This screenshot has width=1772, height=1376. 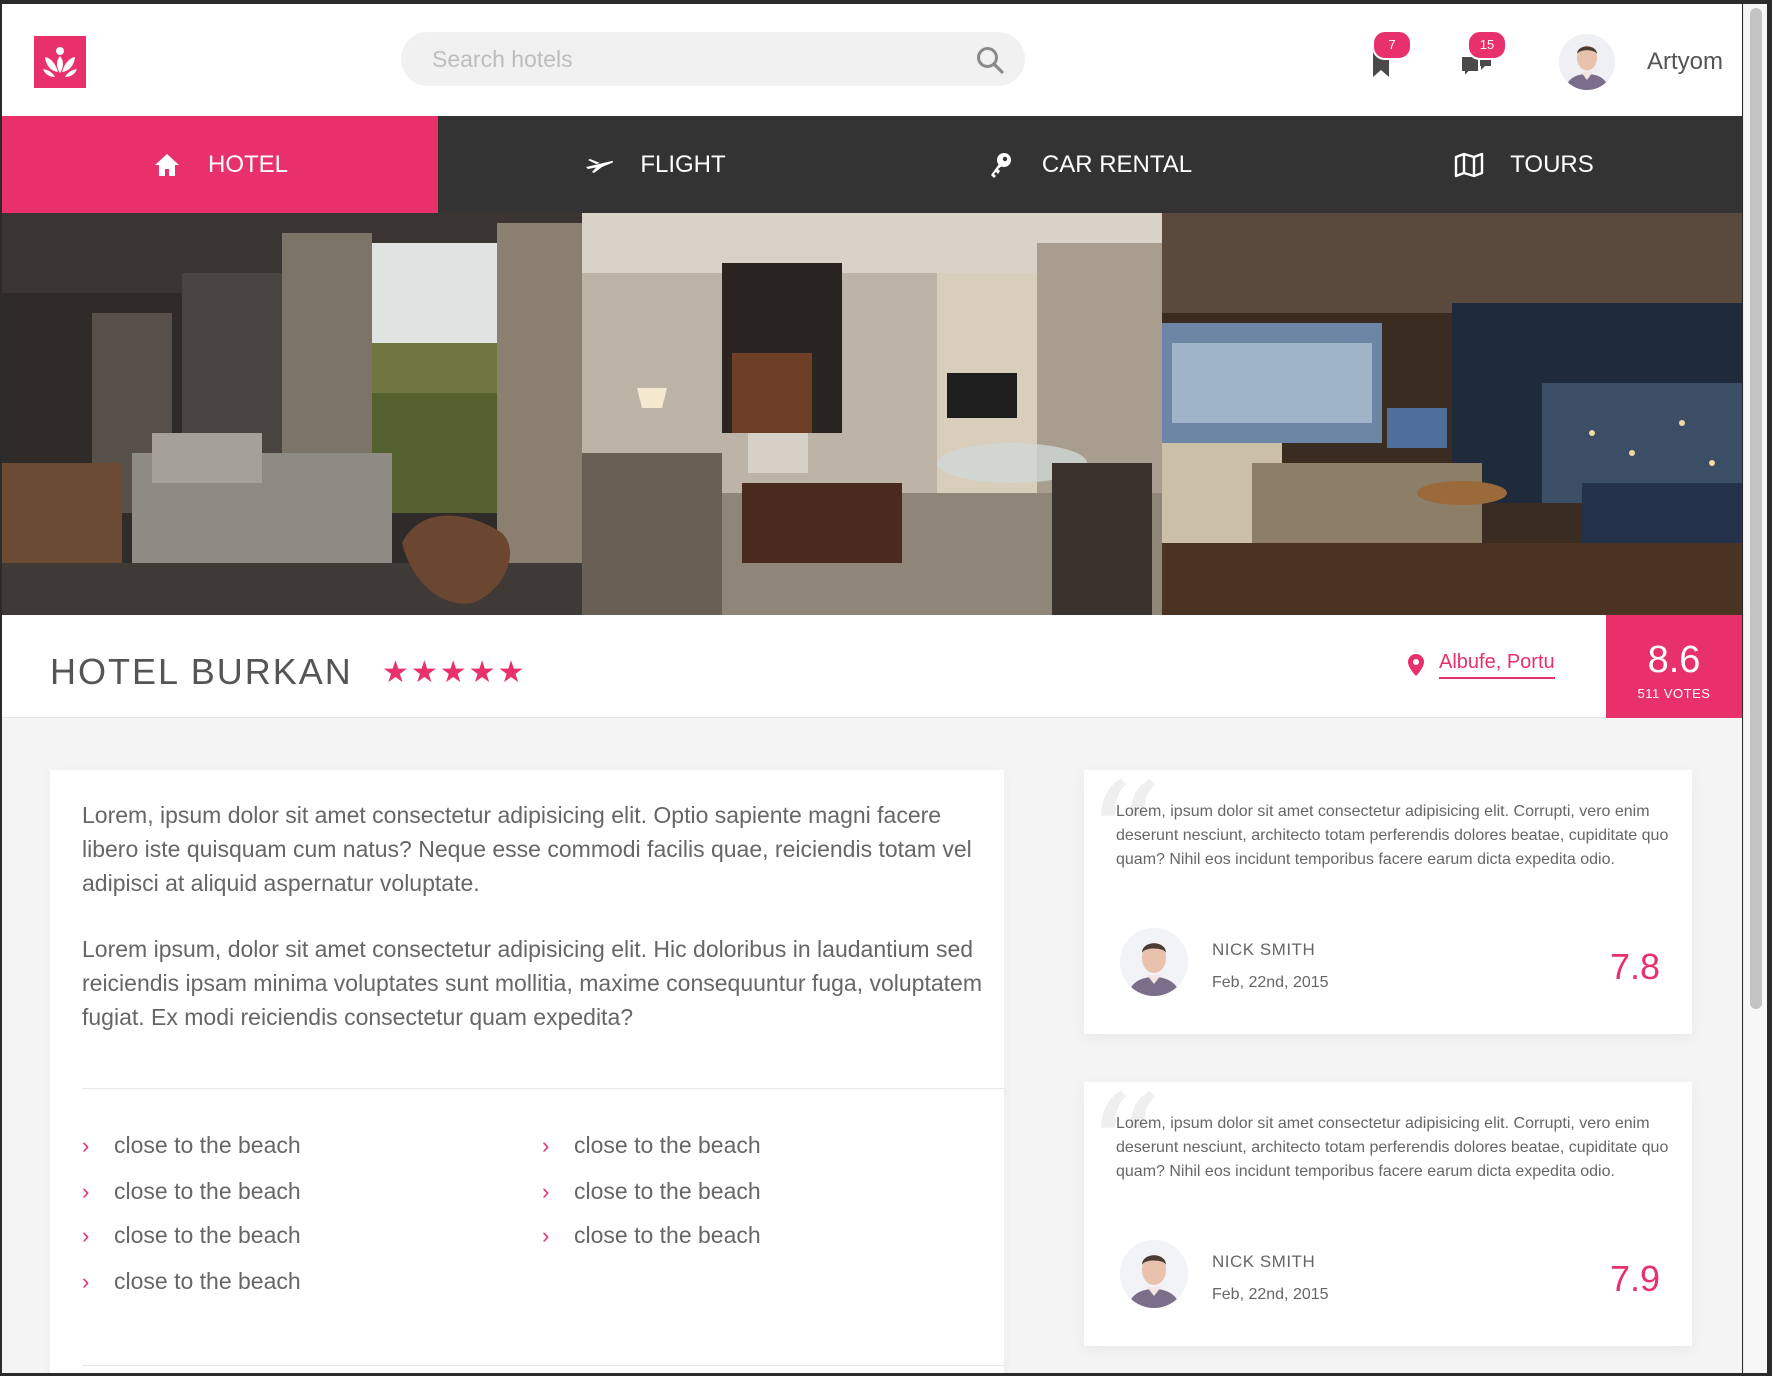 I want to click on tab-car-rental: CAR RENTAL, so click(x=1089, y=164).